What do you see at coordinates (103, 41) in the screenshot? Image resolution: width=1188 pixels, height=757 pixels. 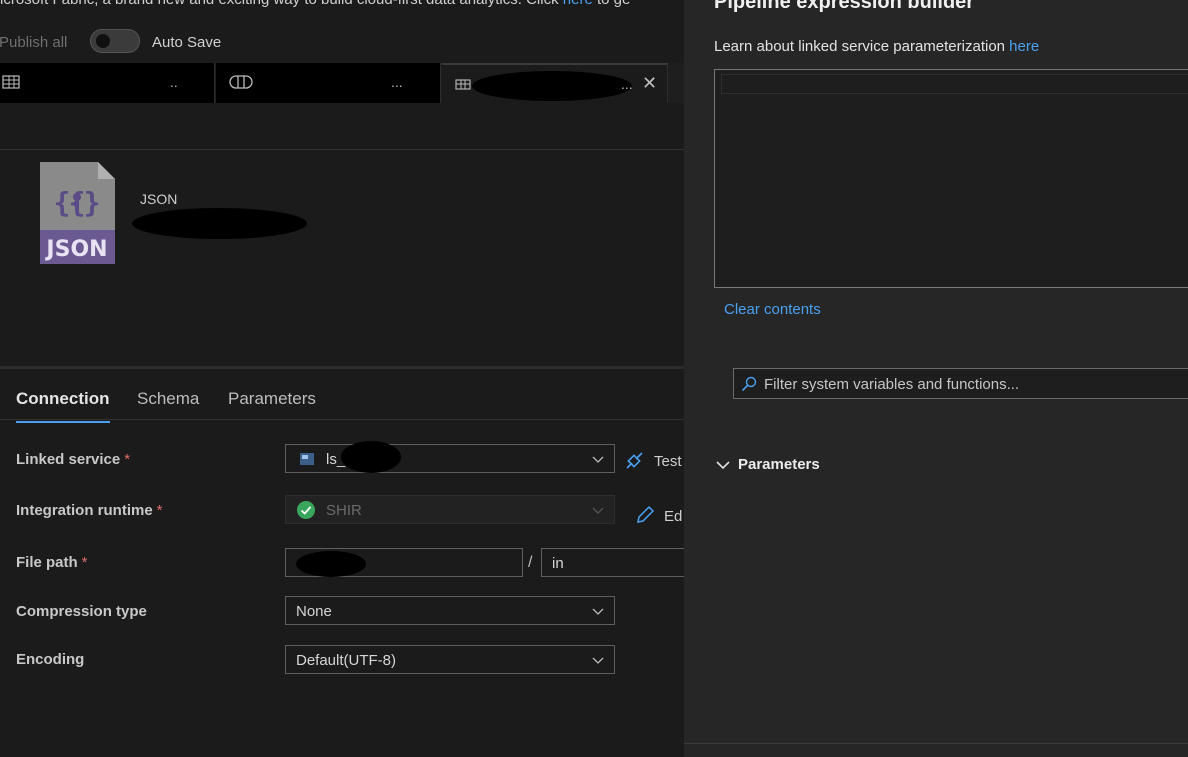 I see `toggle-knob` at bounding box center [103, 41].